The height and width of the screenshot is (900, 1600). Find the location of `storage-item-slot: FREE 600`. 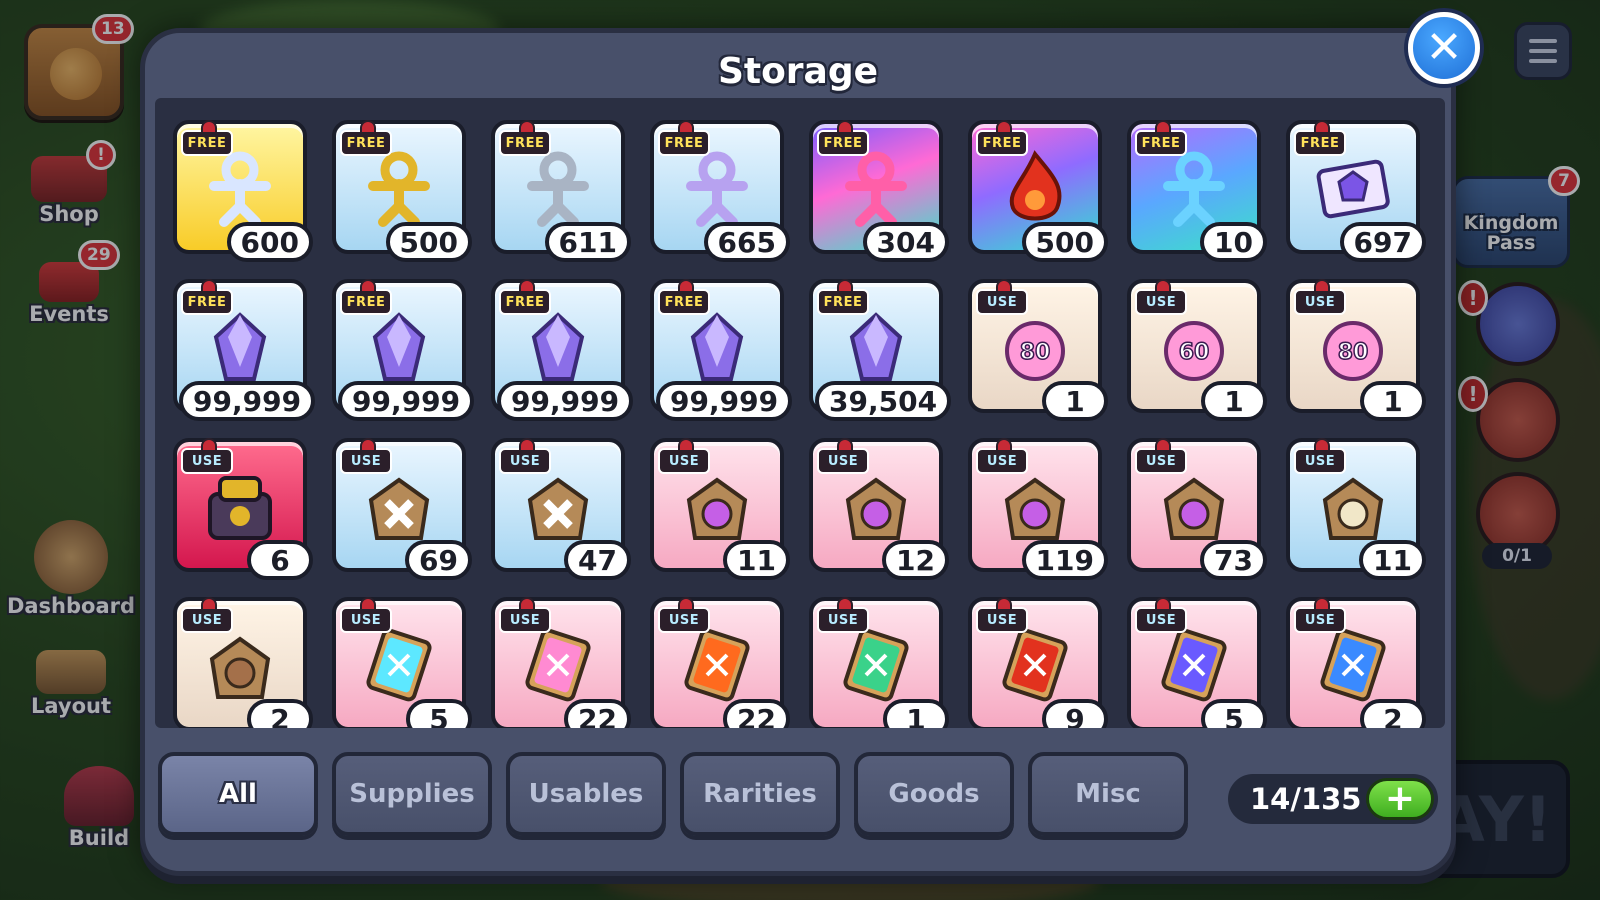

storage-item-slot: FREE 600 is located at coordinates (243, 191).